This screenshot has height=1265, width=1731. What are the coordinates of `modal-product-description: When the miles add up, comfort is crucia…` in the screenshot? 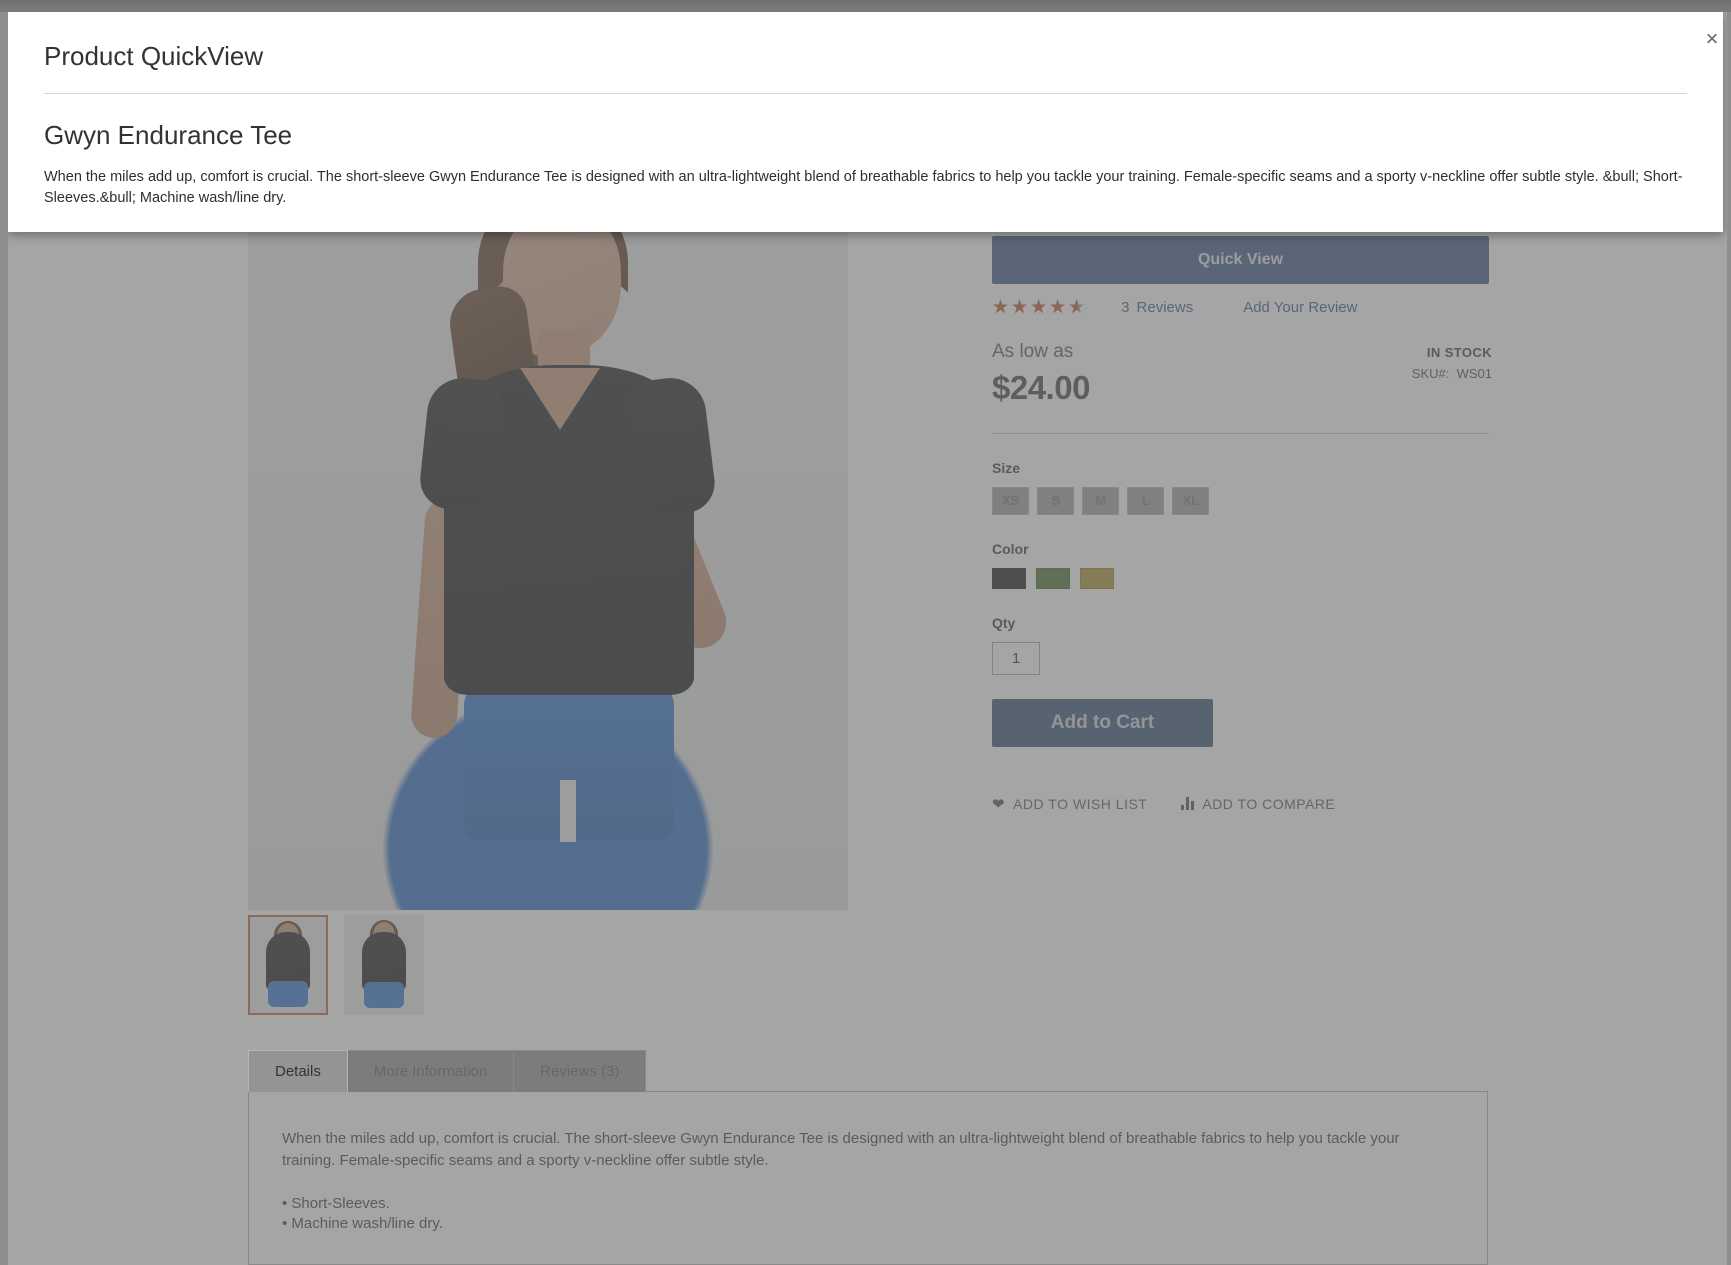 It's located at (863, 187).